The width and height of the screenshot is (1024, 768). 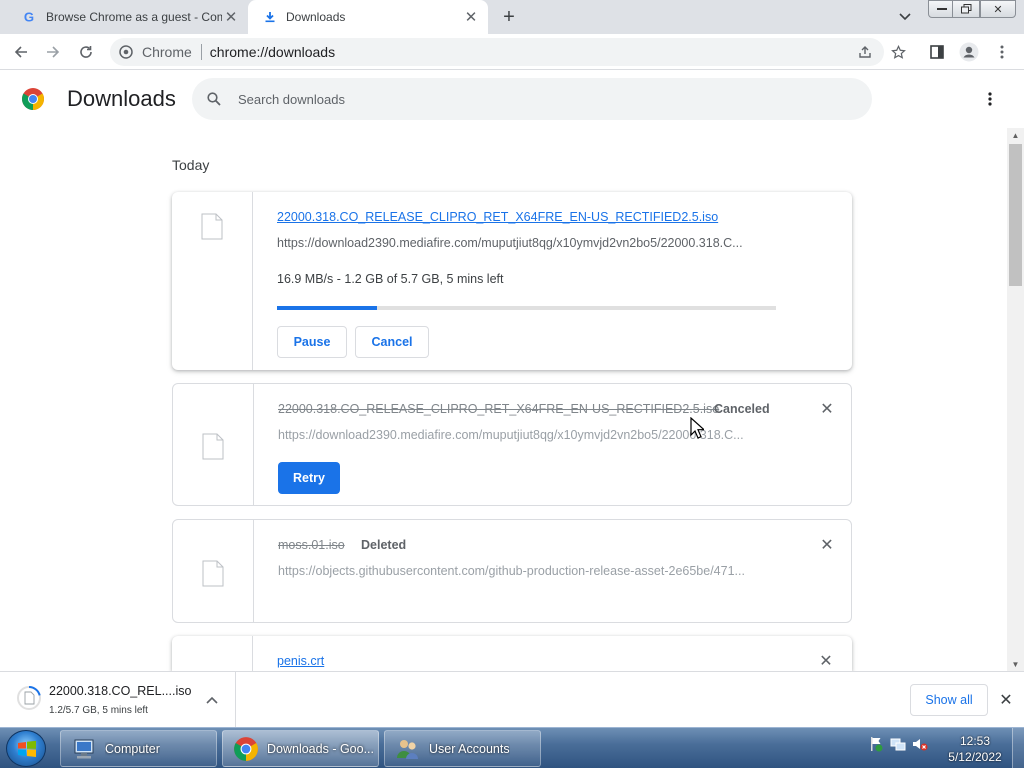 What do you see at coordinates (969, 52) in the screenshot?
I see `profile-avatar-icon` at bounding box center [969, 52].